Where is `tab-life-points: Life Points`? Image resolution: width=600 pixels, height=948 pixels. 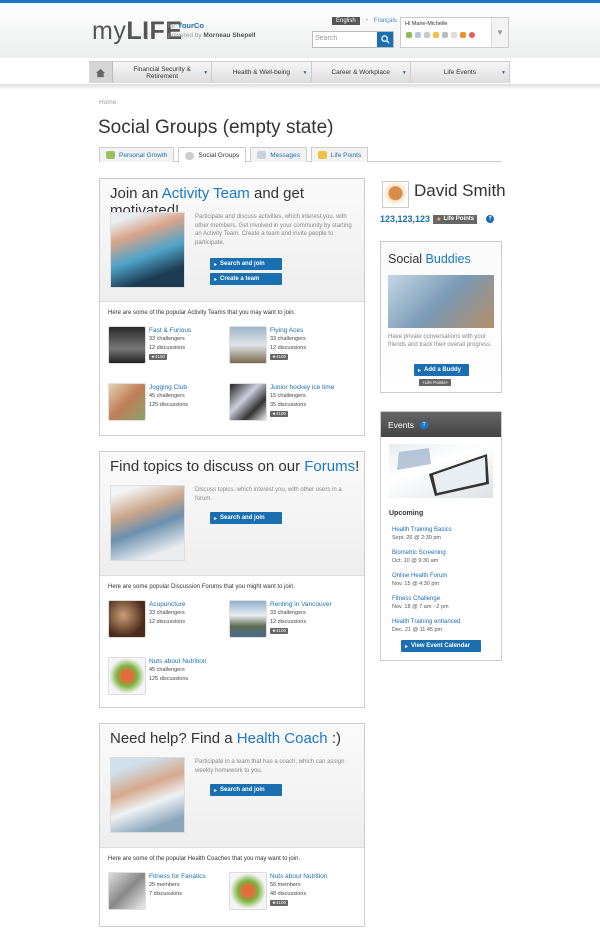
tab-life-points: Life Points is located at coordinates (339, 154).